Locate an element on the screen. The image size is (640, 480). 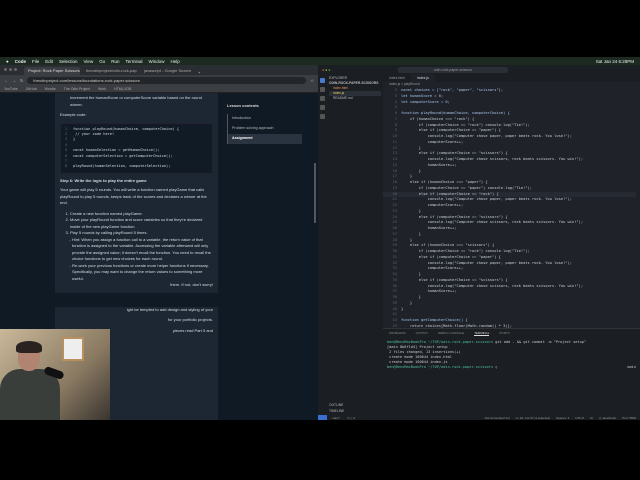
status-port: Port: 5500 is located at coordinates (629, 418).